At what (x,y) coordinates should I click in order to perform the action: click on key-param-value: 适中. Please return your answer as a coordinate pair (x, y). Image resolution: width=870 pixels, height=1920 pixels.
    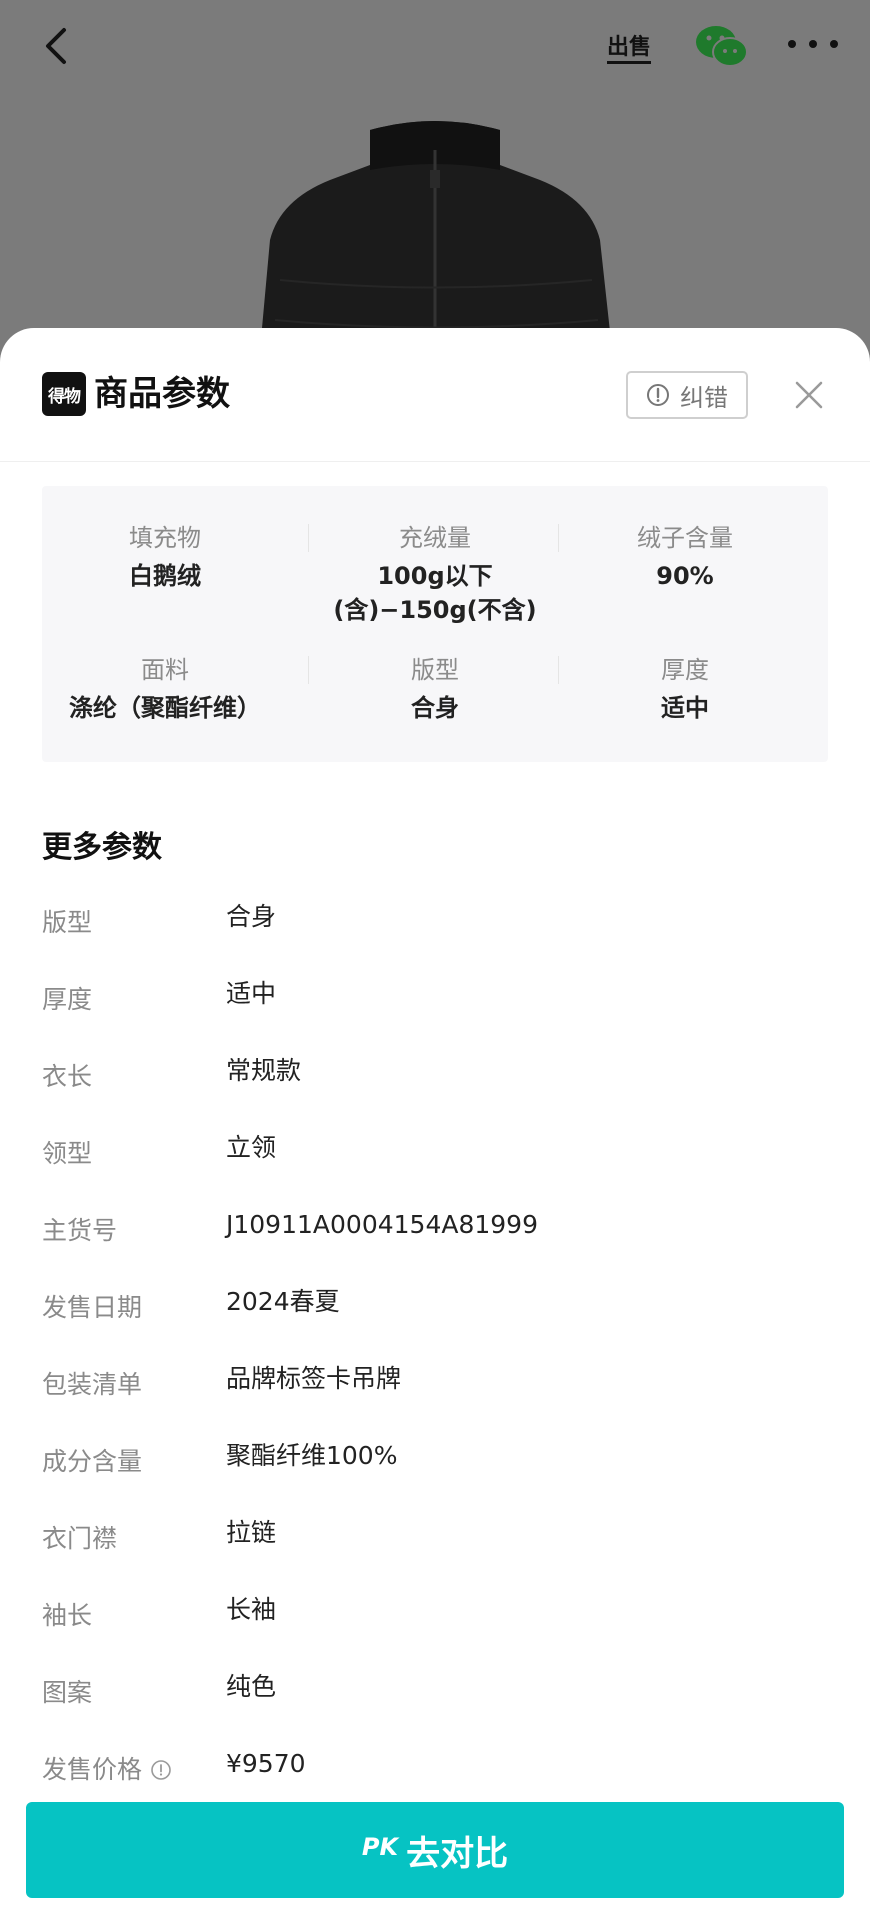
    Looking at the image, I should click on (685, 708).